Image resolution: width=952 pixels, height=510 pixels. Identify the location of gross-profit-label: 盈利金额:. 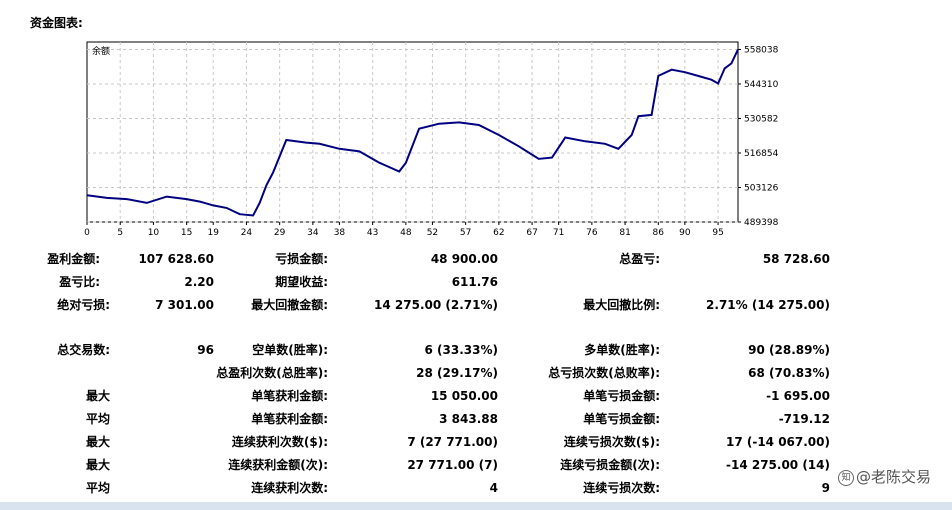
(73, 259).